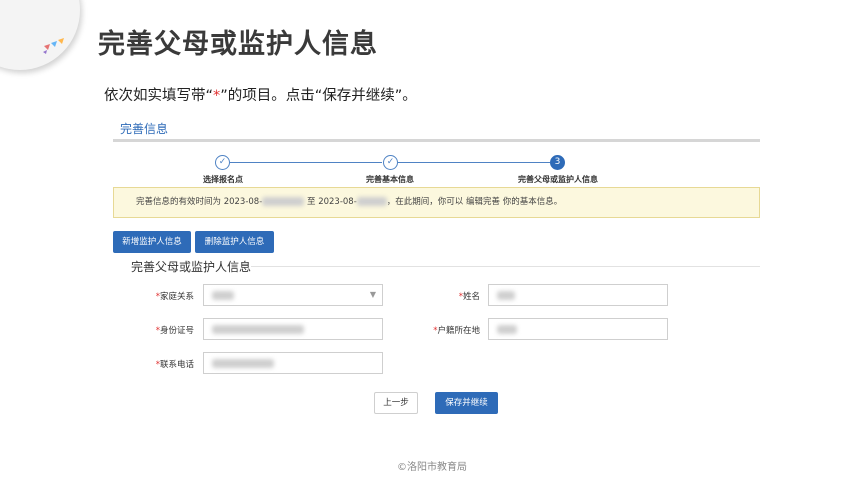  I want to click on relation-select: ▼, so click(293, 295).